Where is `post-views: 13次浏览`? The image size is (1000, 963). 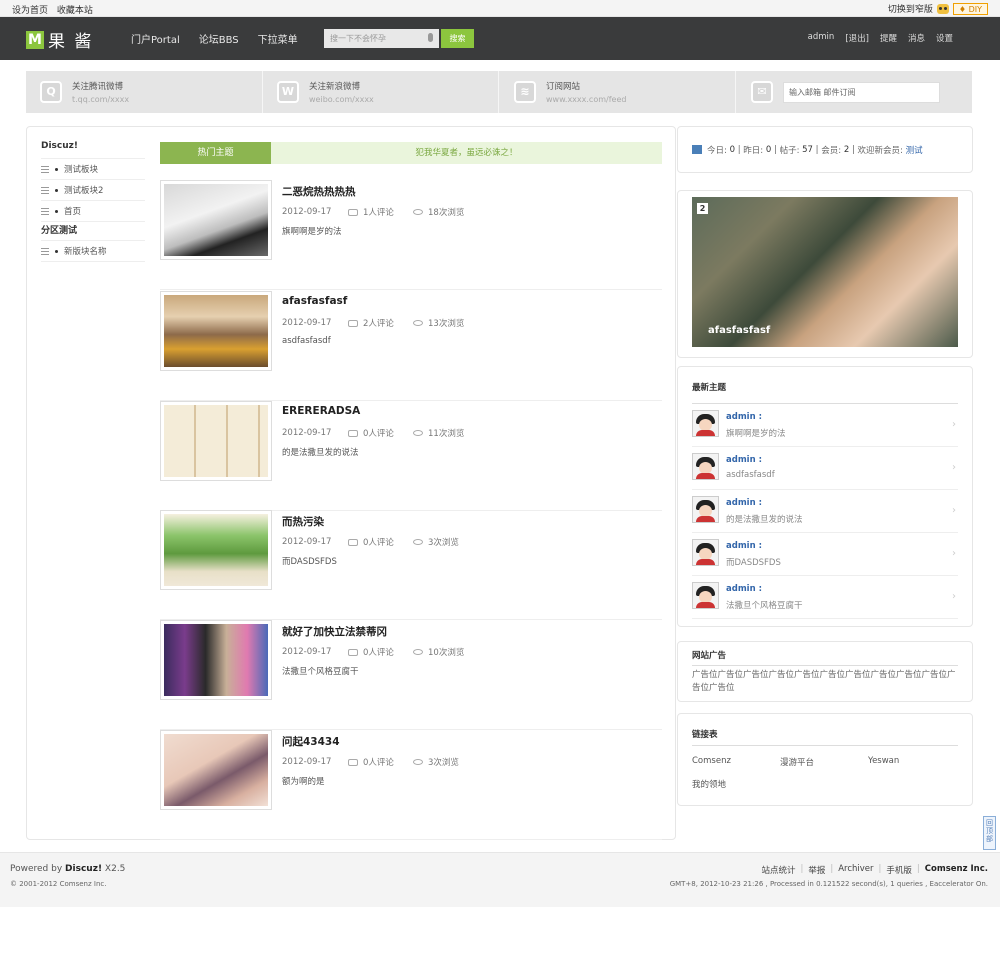
post-views: 13次浏览 is located at coordinates (446, 324).